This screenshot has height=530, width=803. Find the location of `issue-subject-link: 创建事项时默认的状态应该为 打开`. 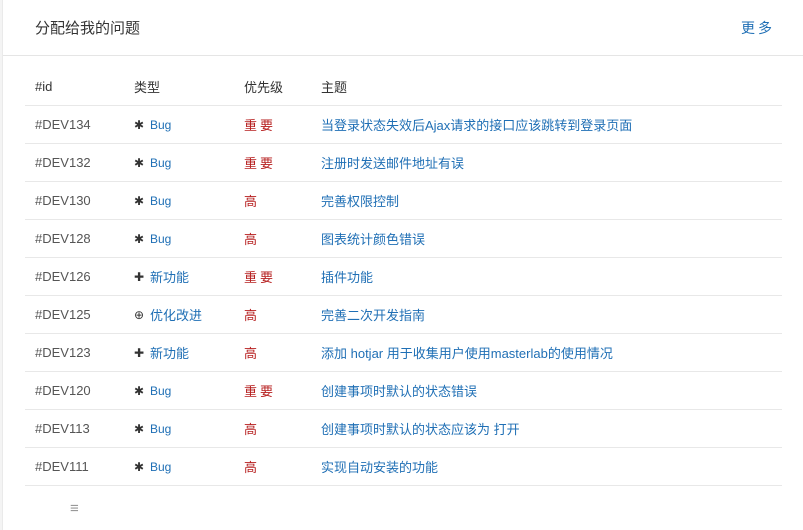

issue-subject-link: 创建事项时默认的状态应该为 打开 is located at coordinates (420, 429).